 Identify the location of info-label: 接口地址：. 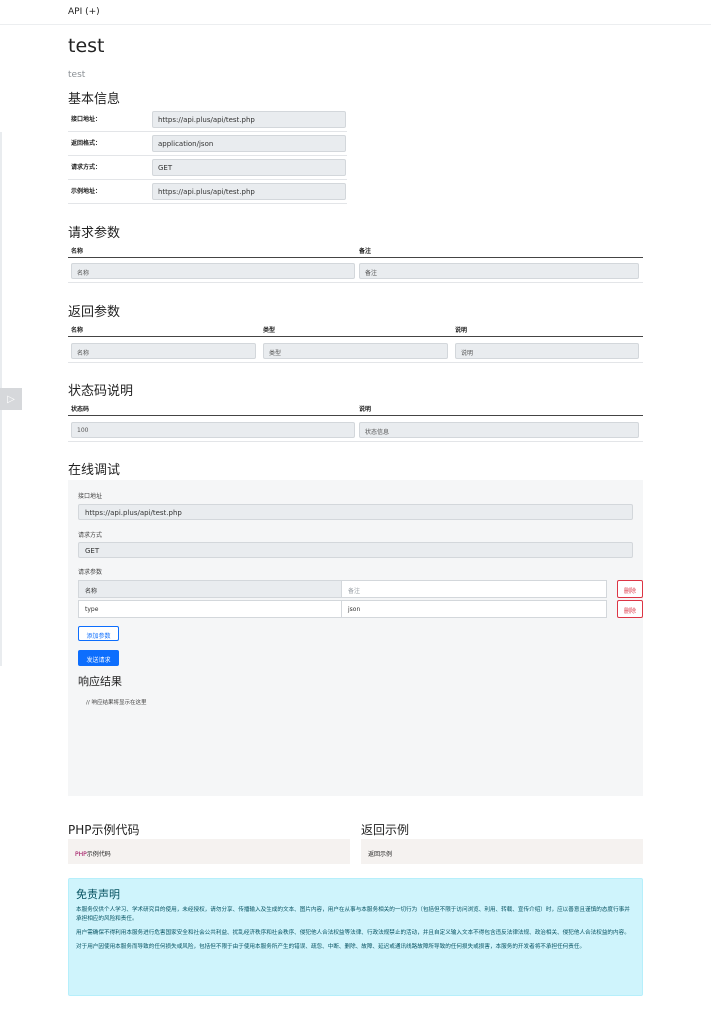
(86, 119).